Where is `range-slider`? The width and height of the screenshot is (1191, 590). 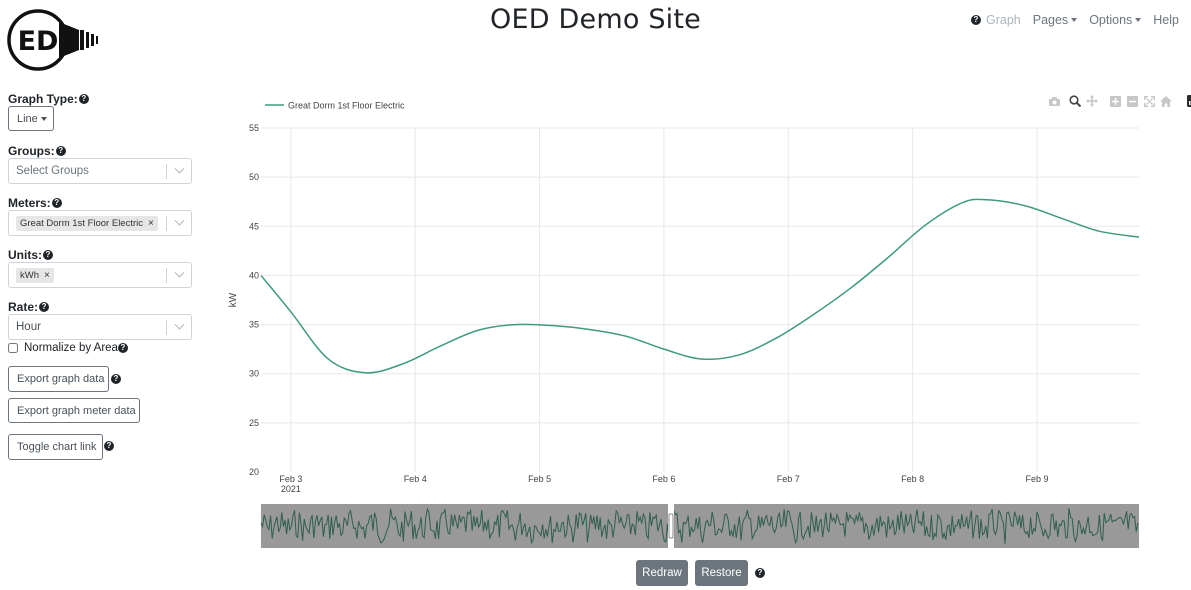 range-slider is located at coordinates (699, 526).